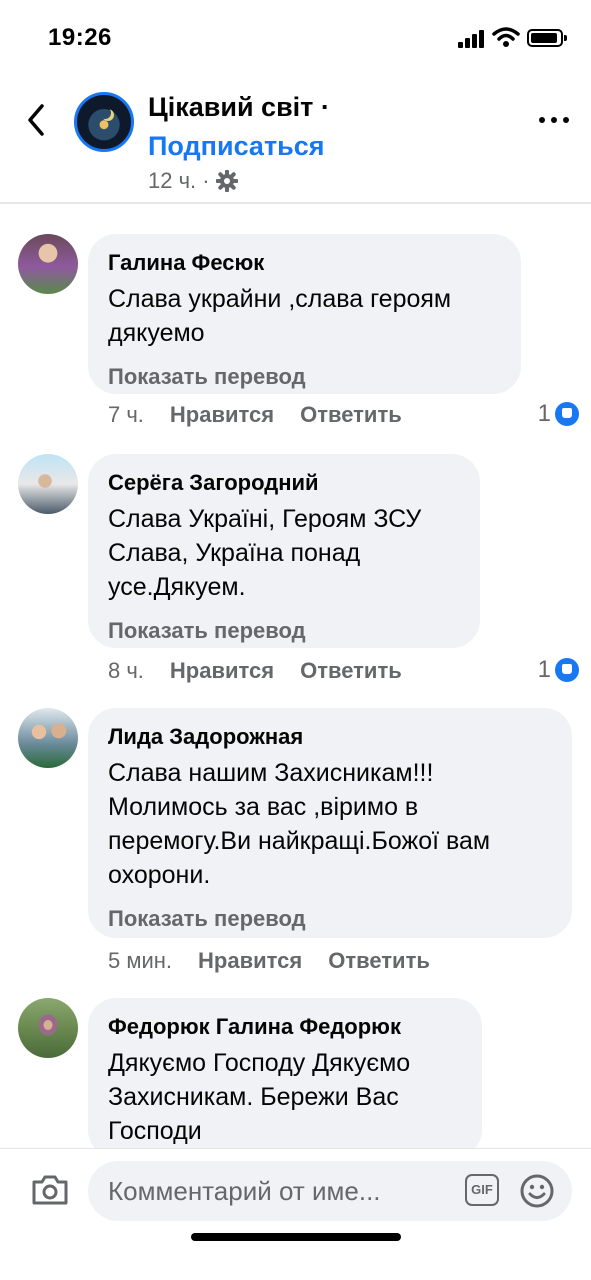  What do you see at coordinates (280, 316) in the screenshot?
I see `comment-text: Слава украйни ,слава героям дякуемо` at bounding box center [280, 316].